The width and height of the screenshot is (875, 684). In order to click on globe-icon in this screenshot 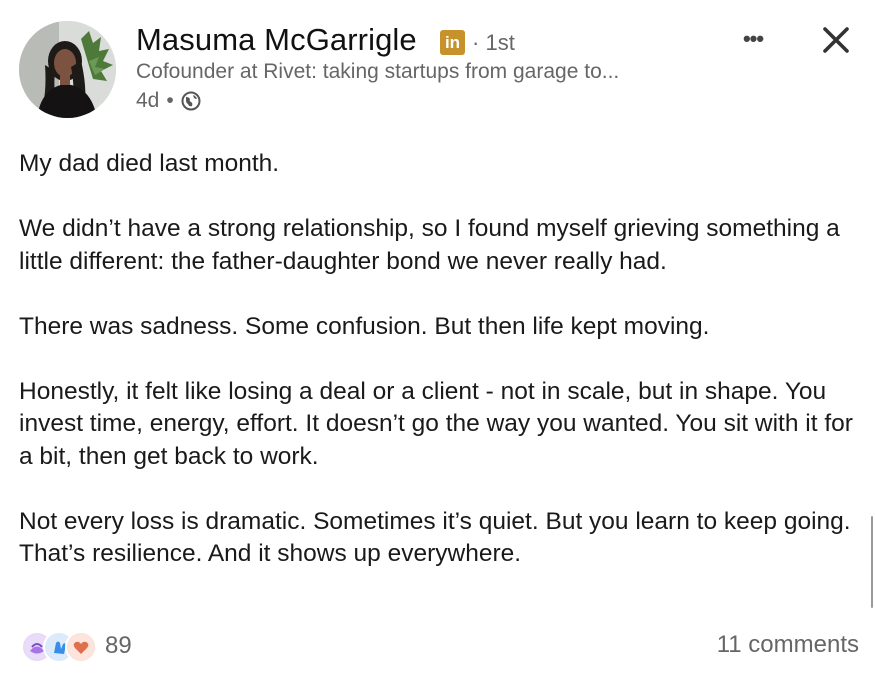, I will do `click(191, 101)`.